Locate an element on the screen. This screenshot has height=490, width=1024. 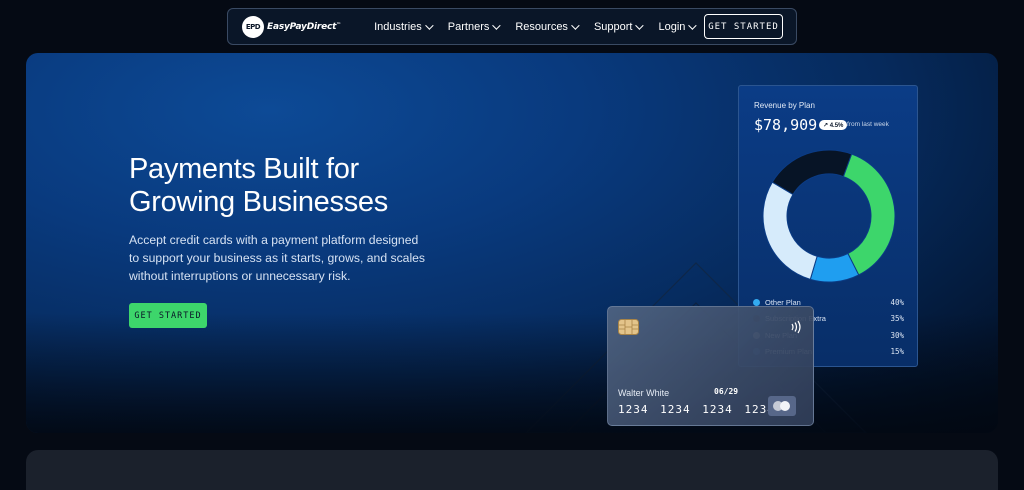
cardholder-name: Walter White is located at coordinates (644, 393).